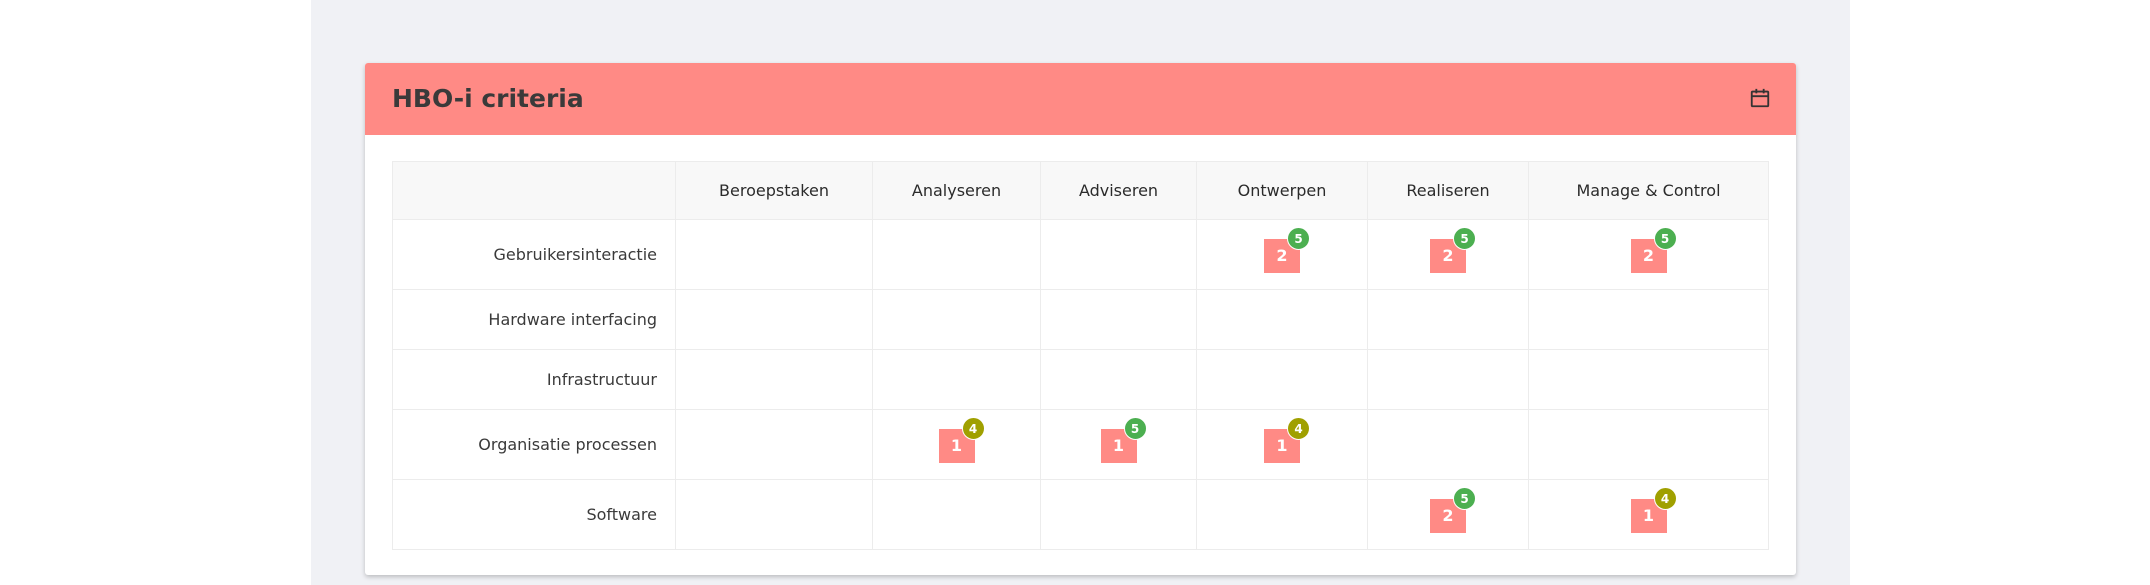 The width and height of the screenshot is (2150, 585). I want to click on column-header: Adviseren, so click(1118, 190).